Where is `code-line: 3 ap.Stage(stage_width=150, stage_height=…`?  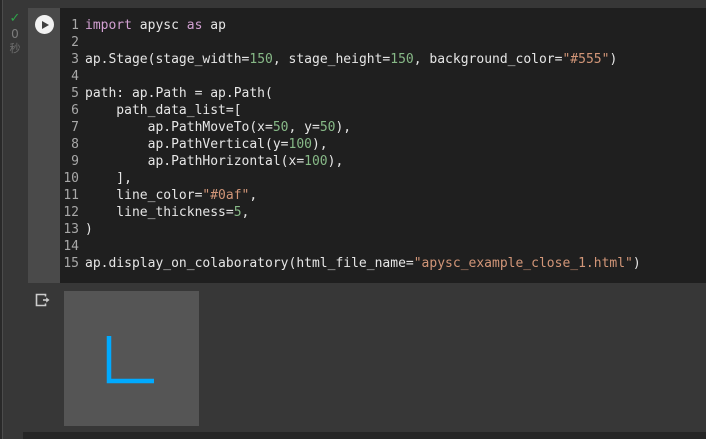 code-line: 3 ap.Stage(stage_width=150, stage_height=… is located at coordinates (383, 59).